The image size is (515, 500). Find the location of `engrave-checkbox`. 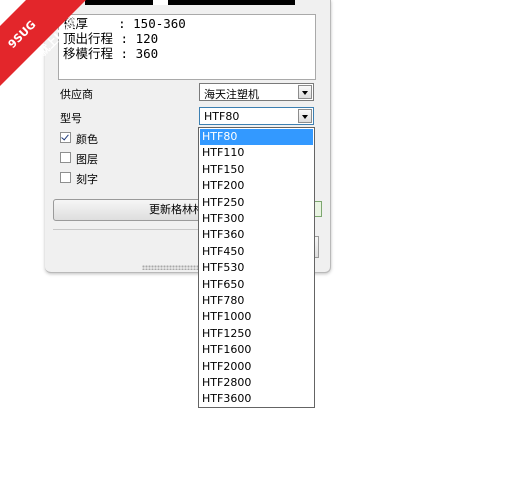

engrave-checkbox is located at coordinates (65, 177).